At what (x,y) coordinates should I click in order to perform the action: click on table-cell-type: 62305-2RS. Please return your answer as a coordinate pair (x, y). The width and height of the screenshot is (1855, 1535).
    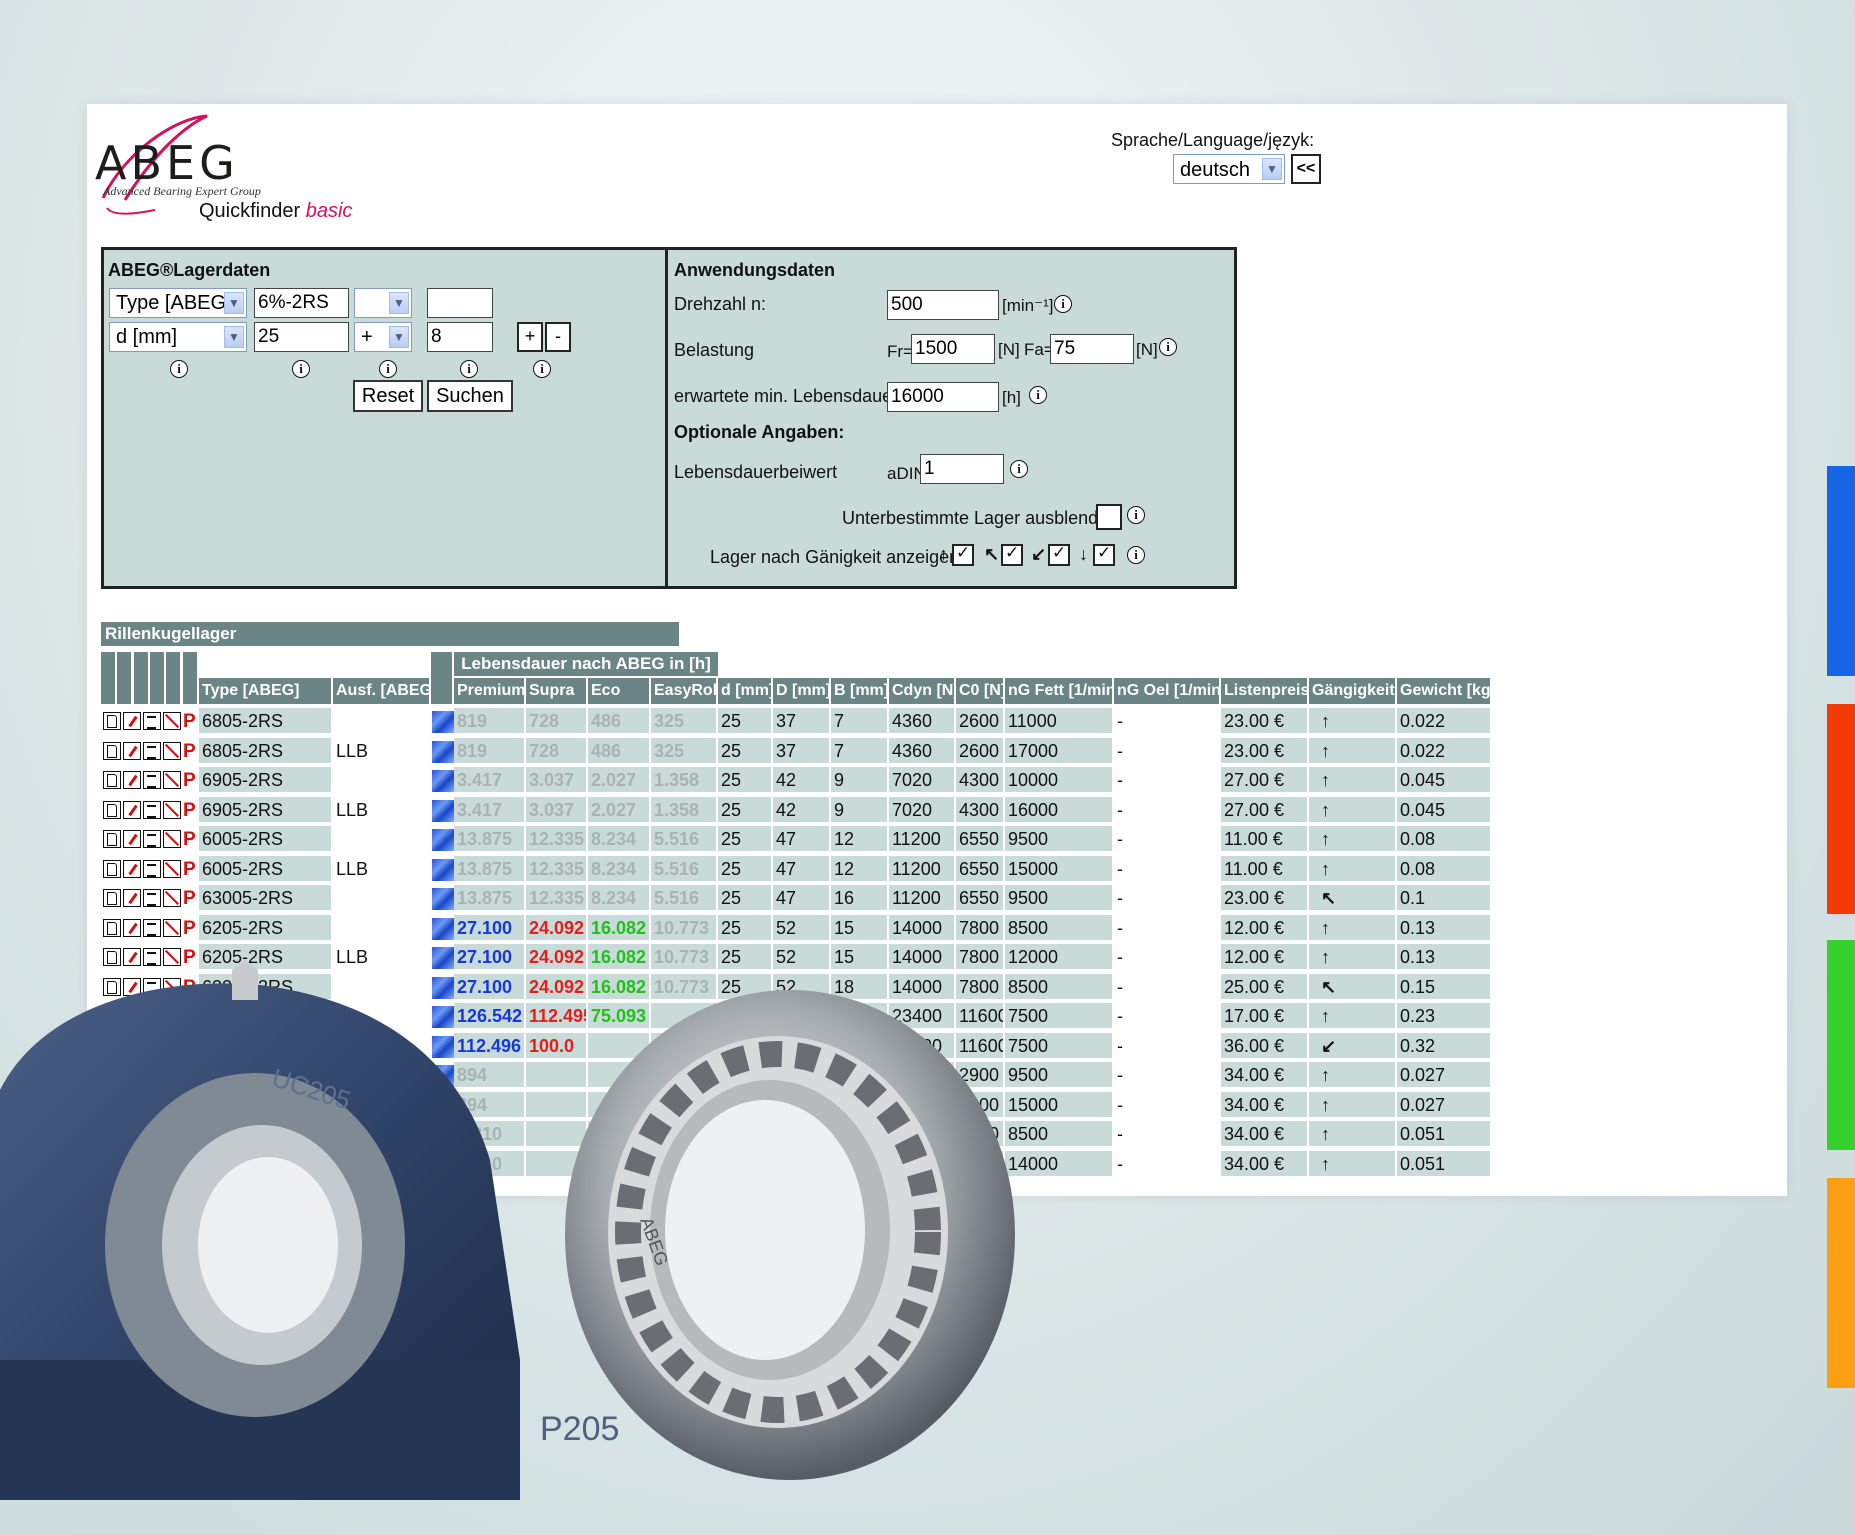
    Looking at the image, I should click on (266, 1046).